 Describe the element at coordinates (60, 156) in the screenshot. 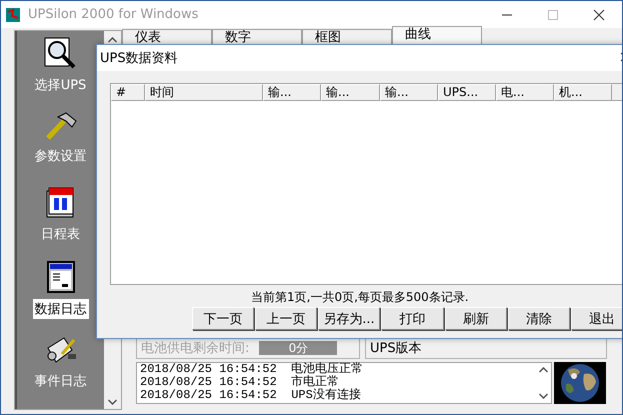

I see `sidebar-item: 参数设置` at that location.